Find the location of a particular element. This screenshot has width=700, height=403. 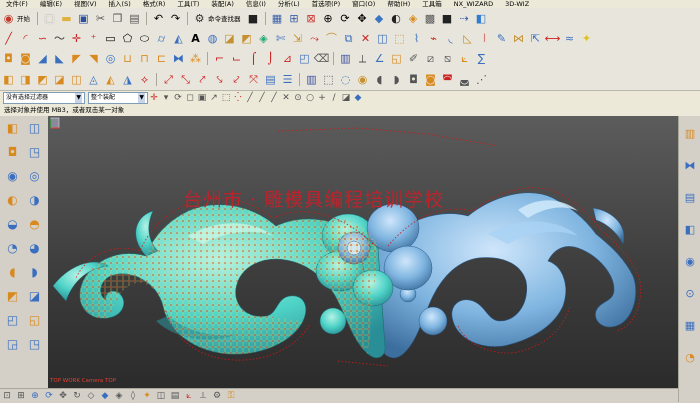

law-curve-icon: ⌁ is located at coordinates (433, 38).